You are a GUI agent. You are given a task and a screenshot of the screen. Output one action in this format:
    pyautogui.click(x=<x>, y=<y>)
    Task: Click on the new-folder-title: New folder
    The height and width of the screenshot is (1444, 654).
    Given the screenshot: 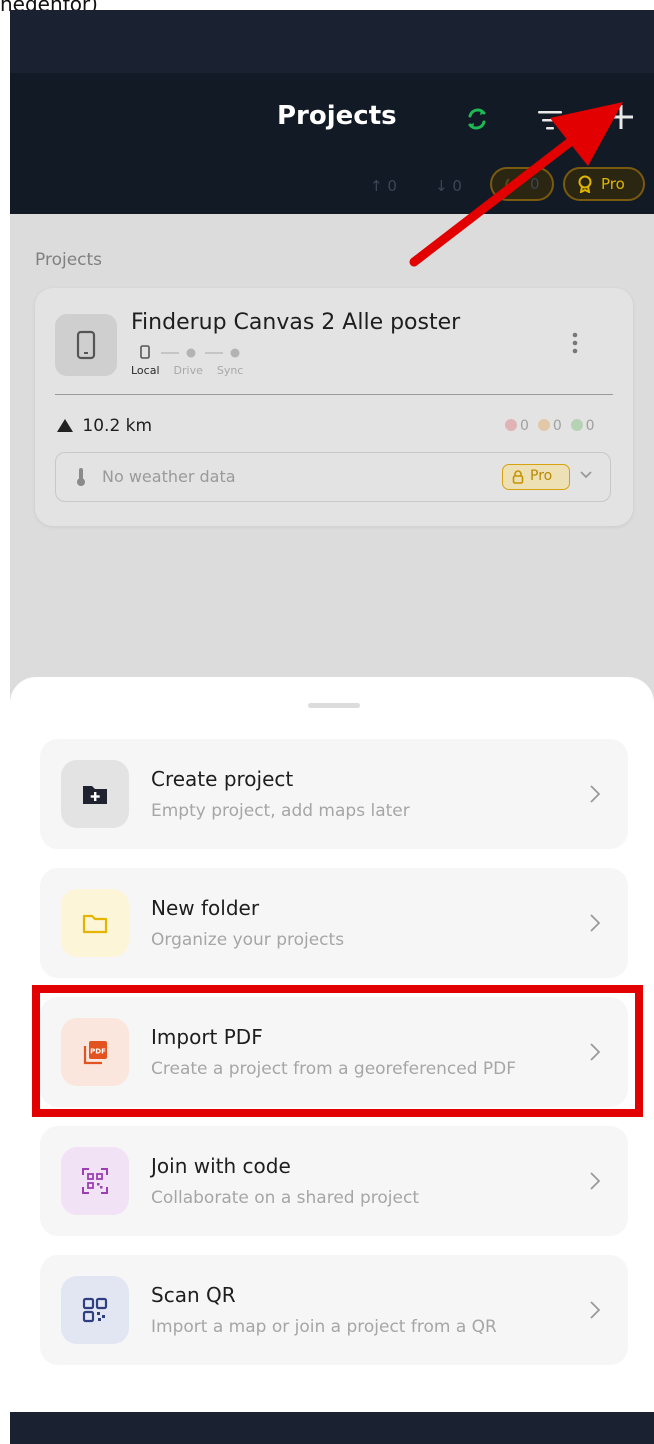 What is the action you would take?
    pyautogui.click(x=205, y=908)
    